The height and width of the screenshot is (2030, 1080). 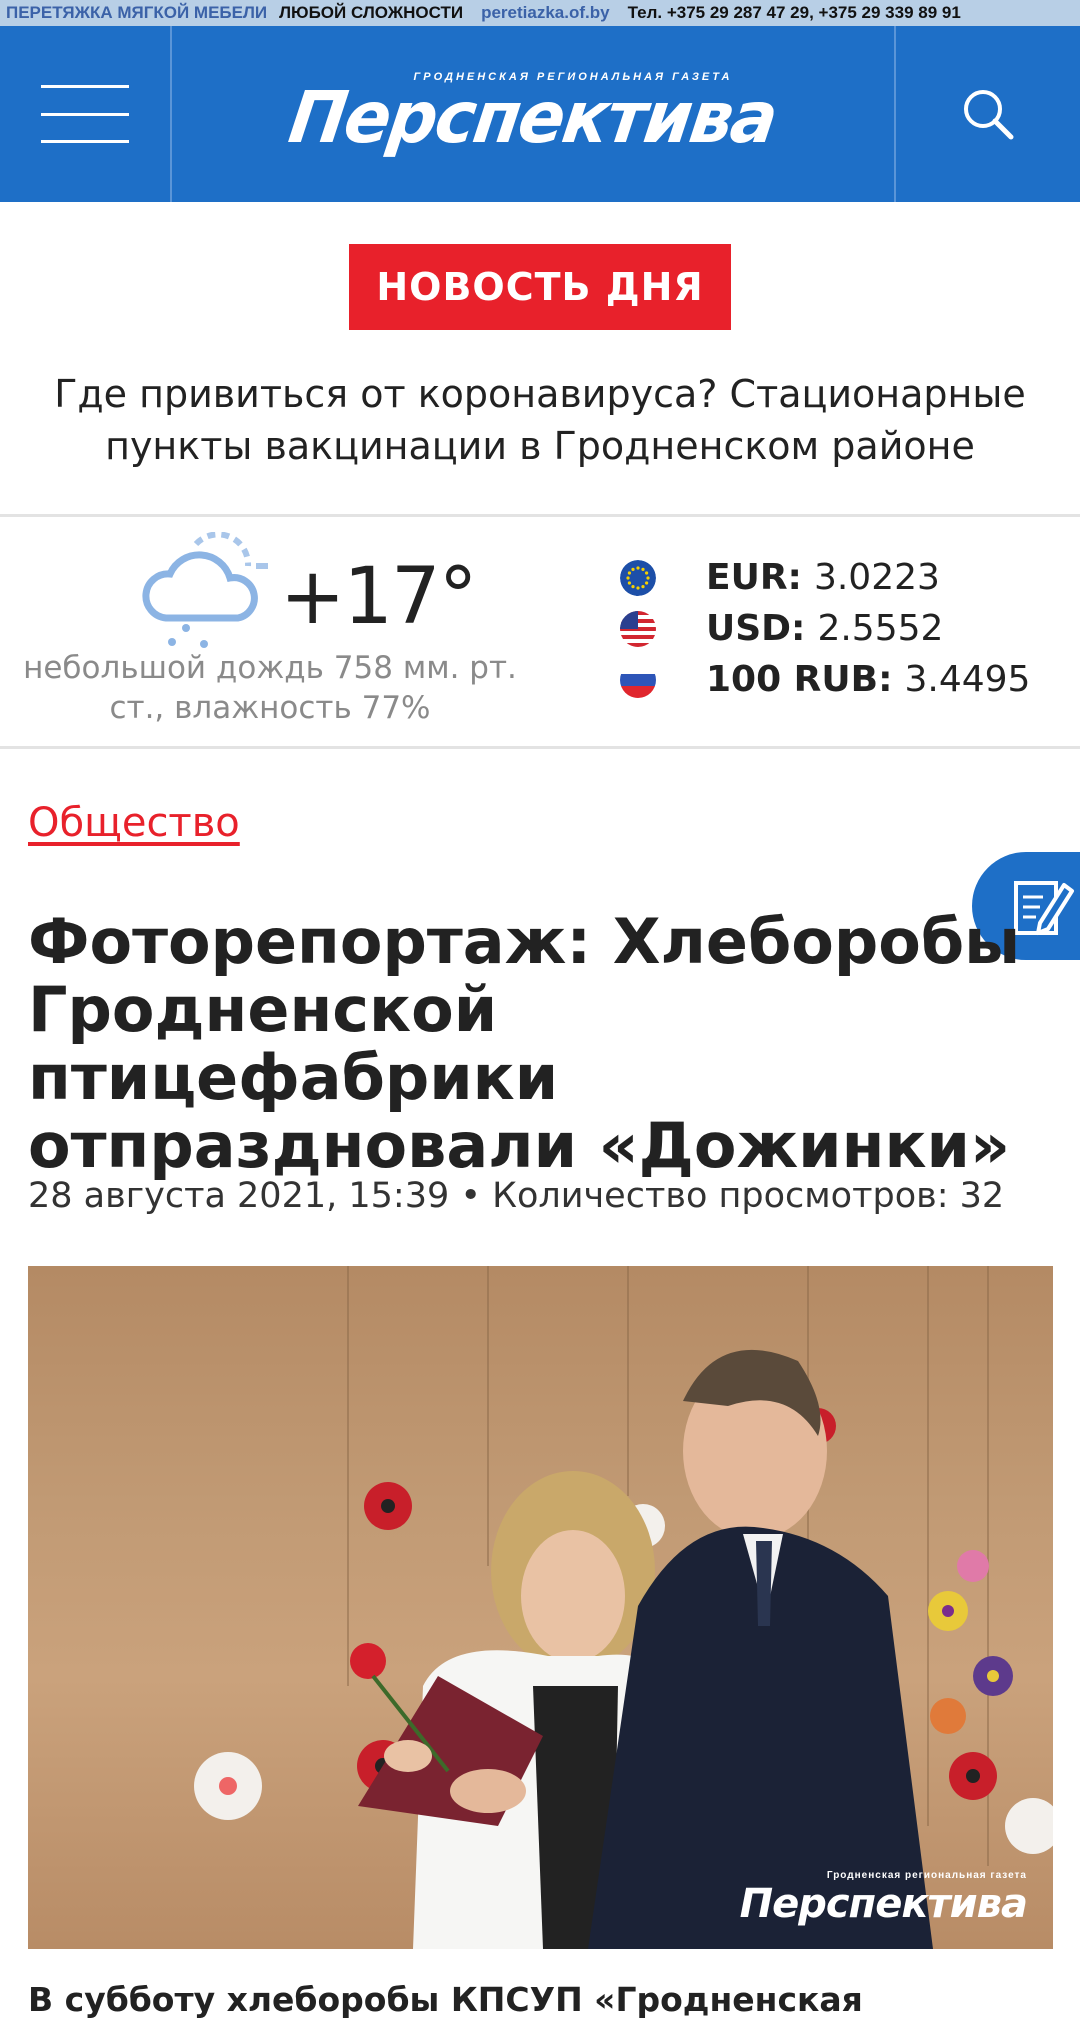 What do you see at coordinates (540, 287) in the screenshot?
I see `news-of-day-badge: НОВОСТЬ ДНЯ` at bounding box center [540, 287].